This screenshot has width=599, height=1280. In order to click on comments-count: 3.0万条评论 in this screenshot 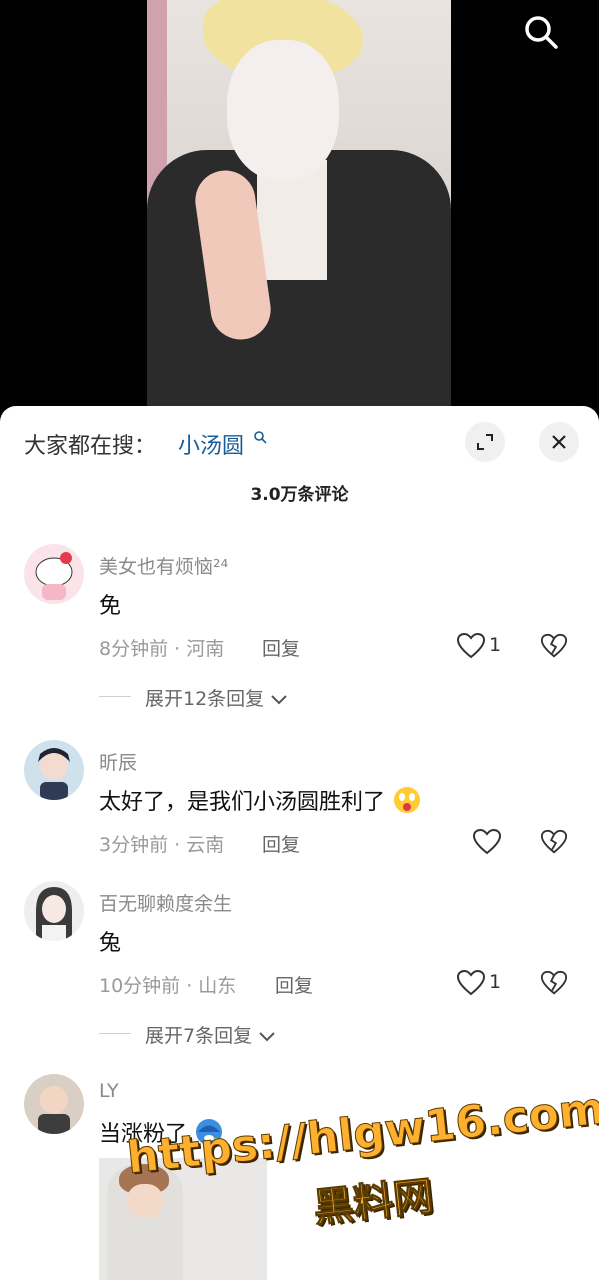, I will do `click(299, 495)`.